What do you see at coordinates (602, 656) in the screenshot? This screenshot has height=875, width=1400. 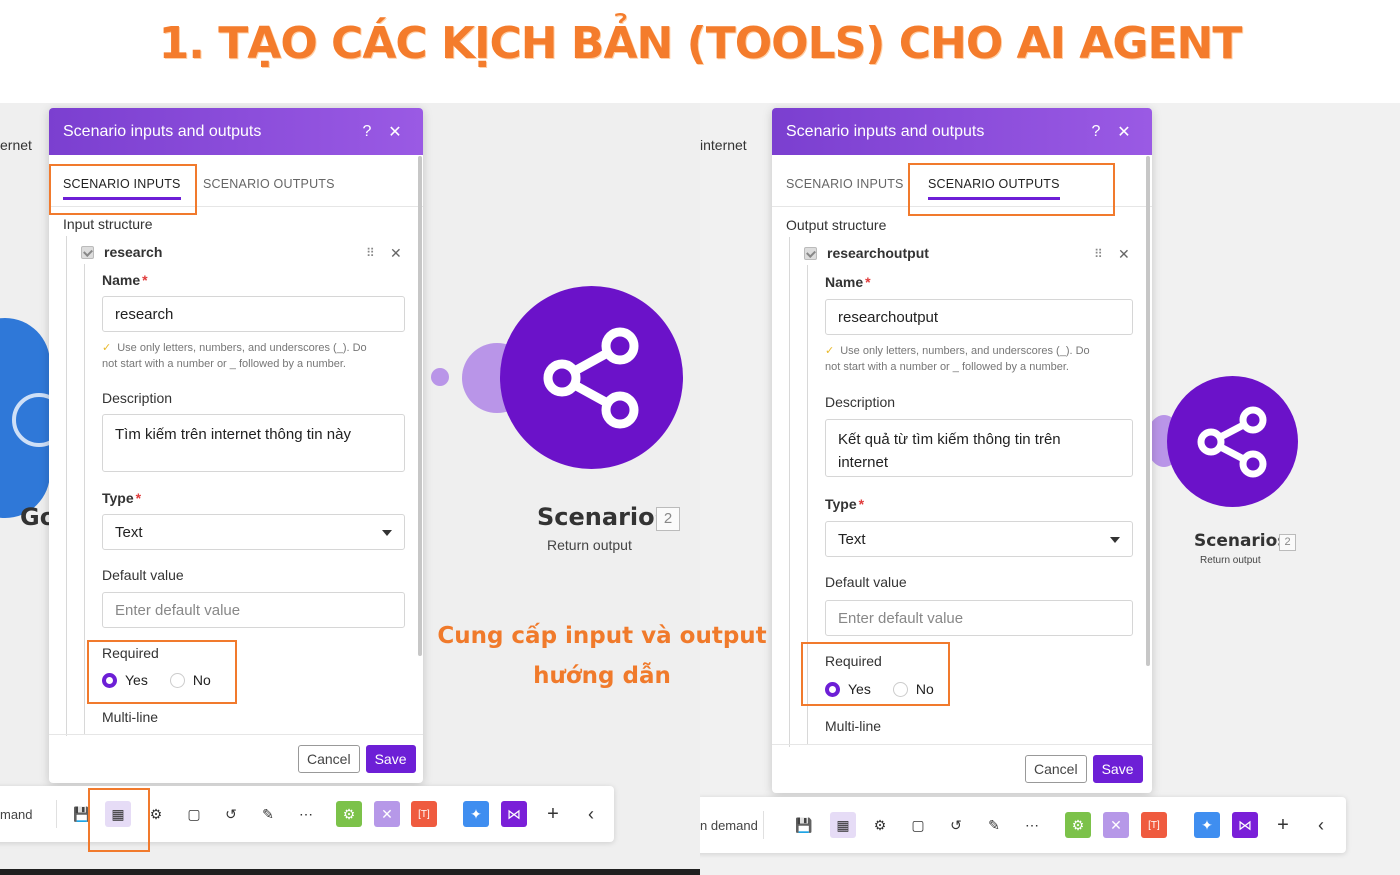 I see `callout-text: Cung cấp input và output hướng dẫn` at bounding box center [602, 656].